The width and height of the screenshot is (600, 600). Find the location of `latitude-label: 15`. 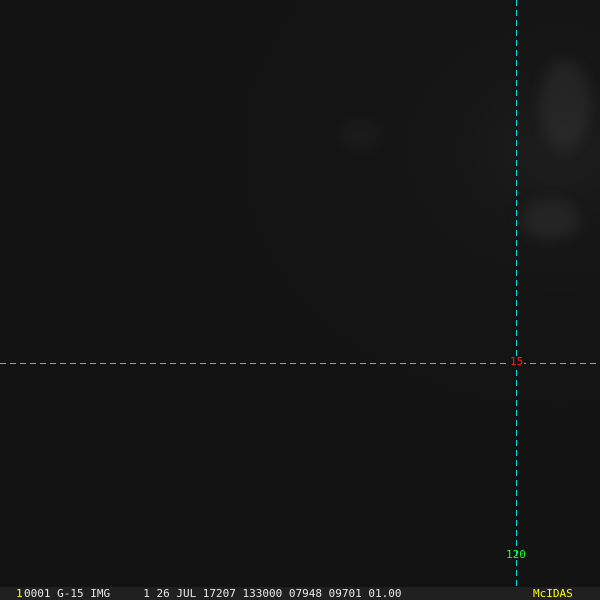

latitude-label: 15 is located at coordinates (517, 361).